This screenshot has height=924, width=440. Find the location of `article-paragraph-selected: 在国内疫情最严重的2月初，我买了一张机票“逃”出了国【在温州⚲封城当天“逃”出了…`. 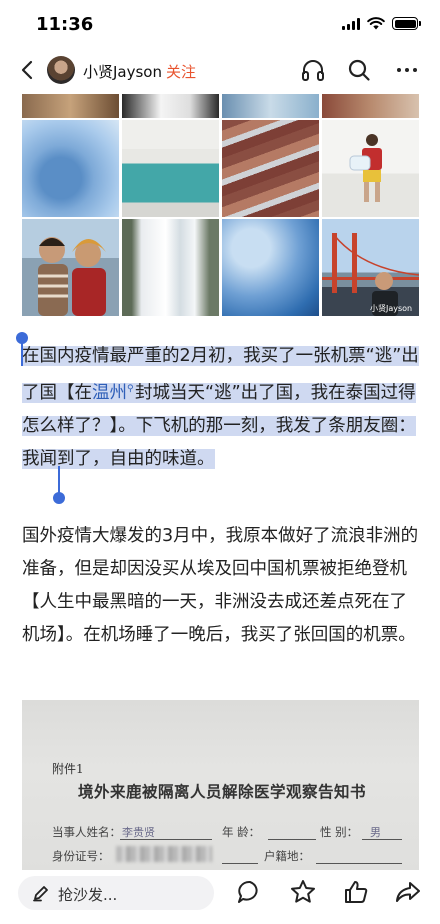

article-paragraph-selected: 在国内疫情最严重的2月初，我买了一张机票“逃”出了国【在温州⚲封城当天“逃”出了… is located at coordinates (222, 408).